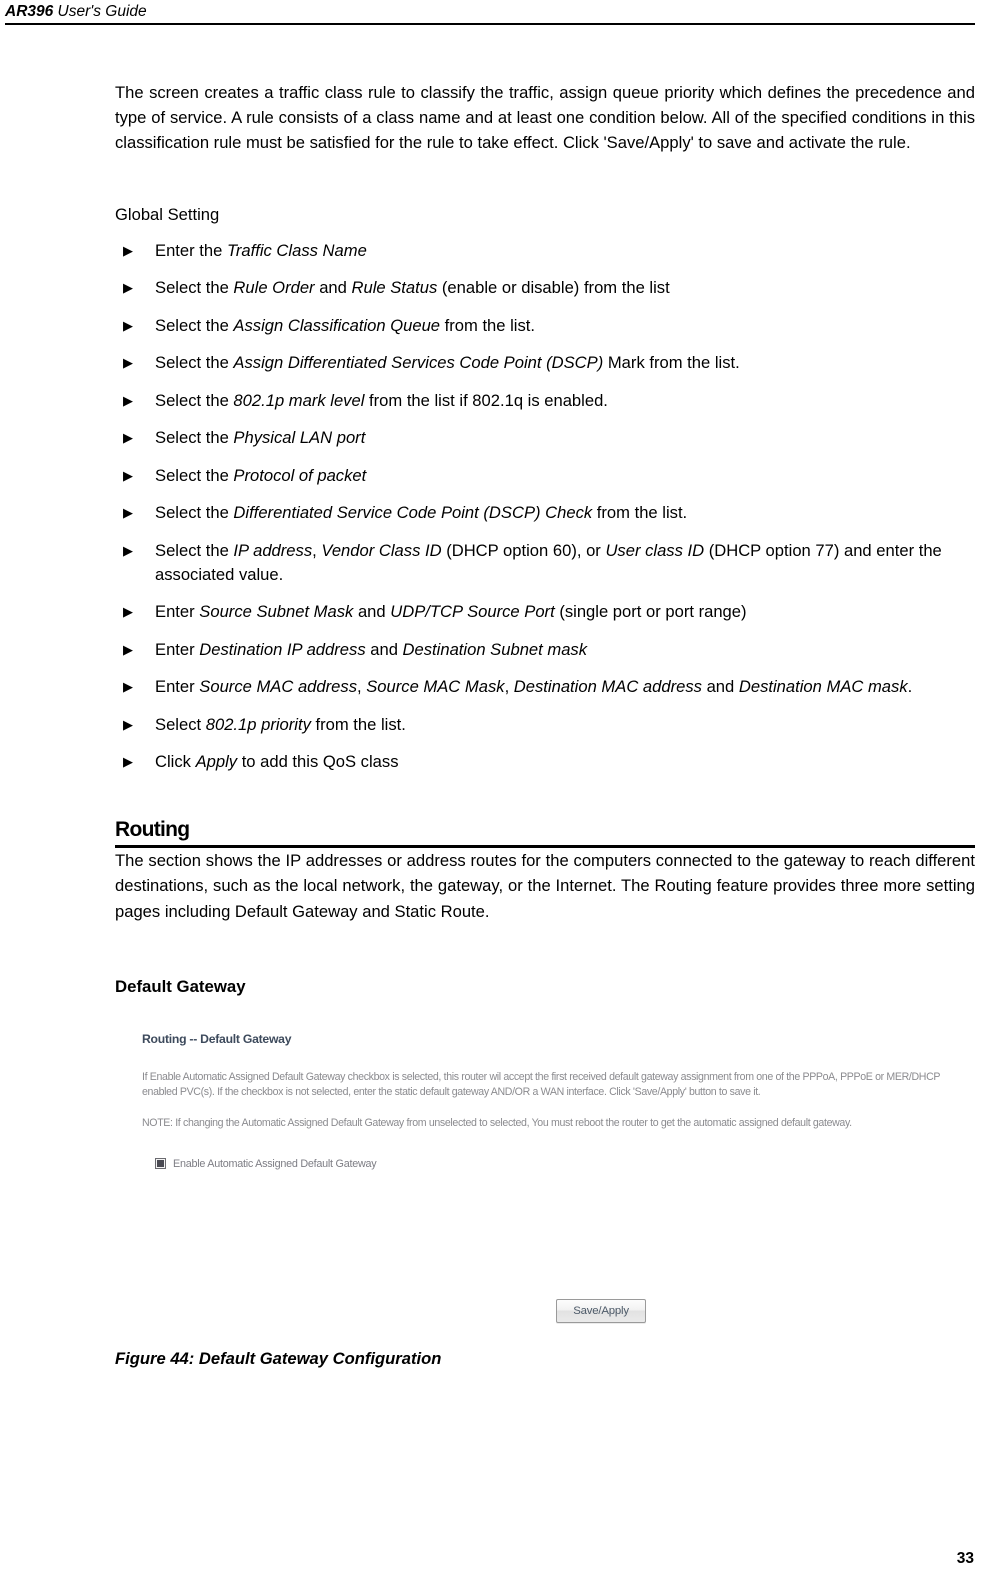 Image resolution: width=982 pixels, height=1578 pixels. Describe the element at coordinates (167, 214) in the screenshot. I see `global-setting-label: Global Setting` at that location.